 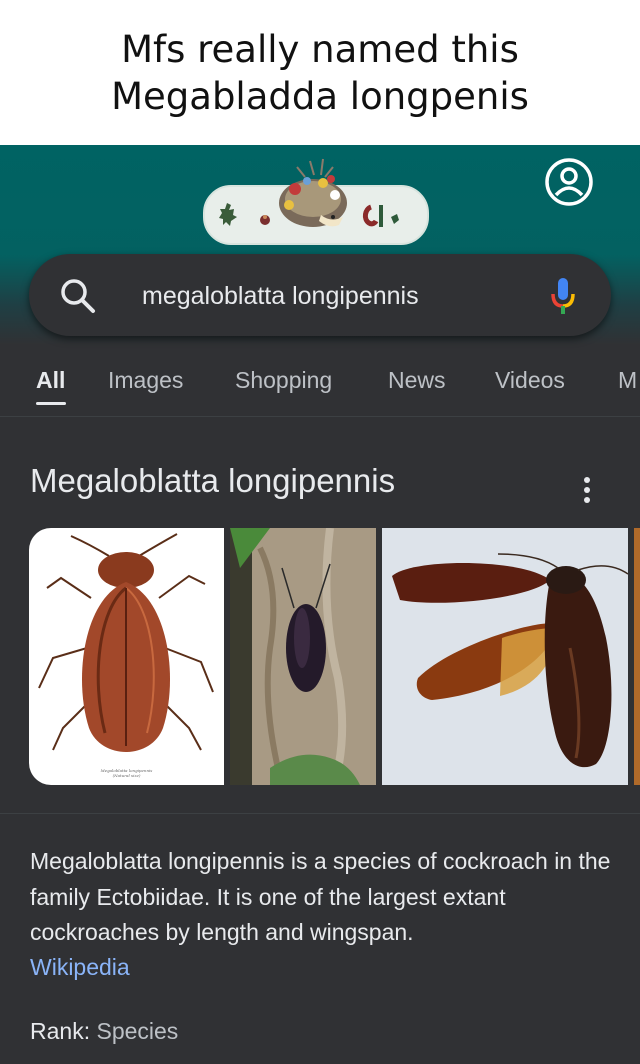 I want to click on tabs-divider, so click(x=320, y=416).